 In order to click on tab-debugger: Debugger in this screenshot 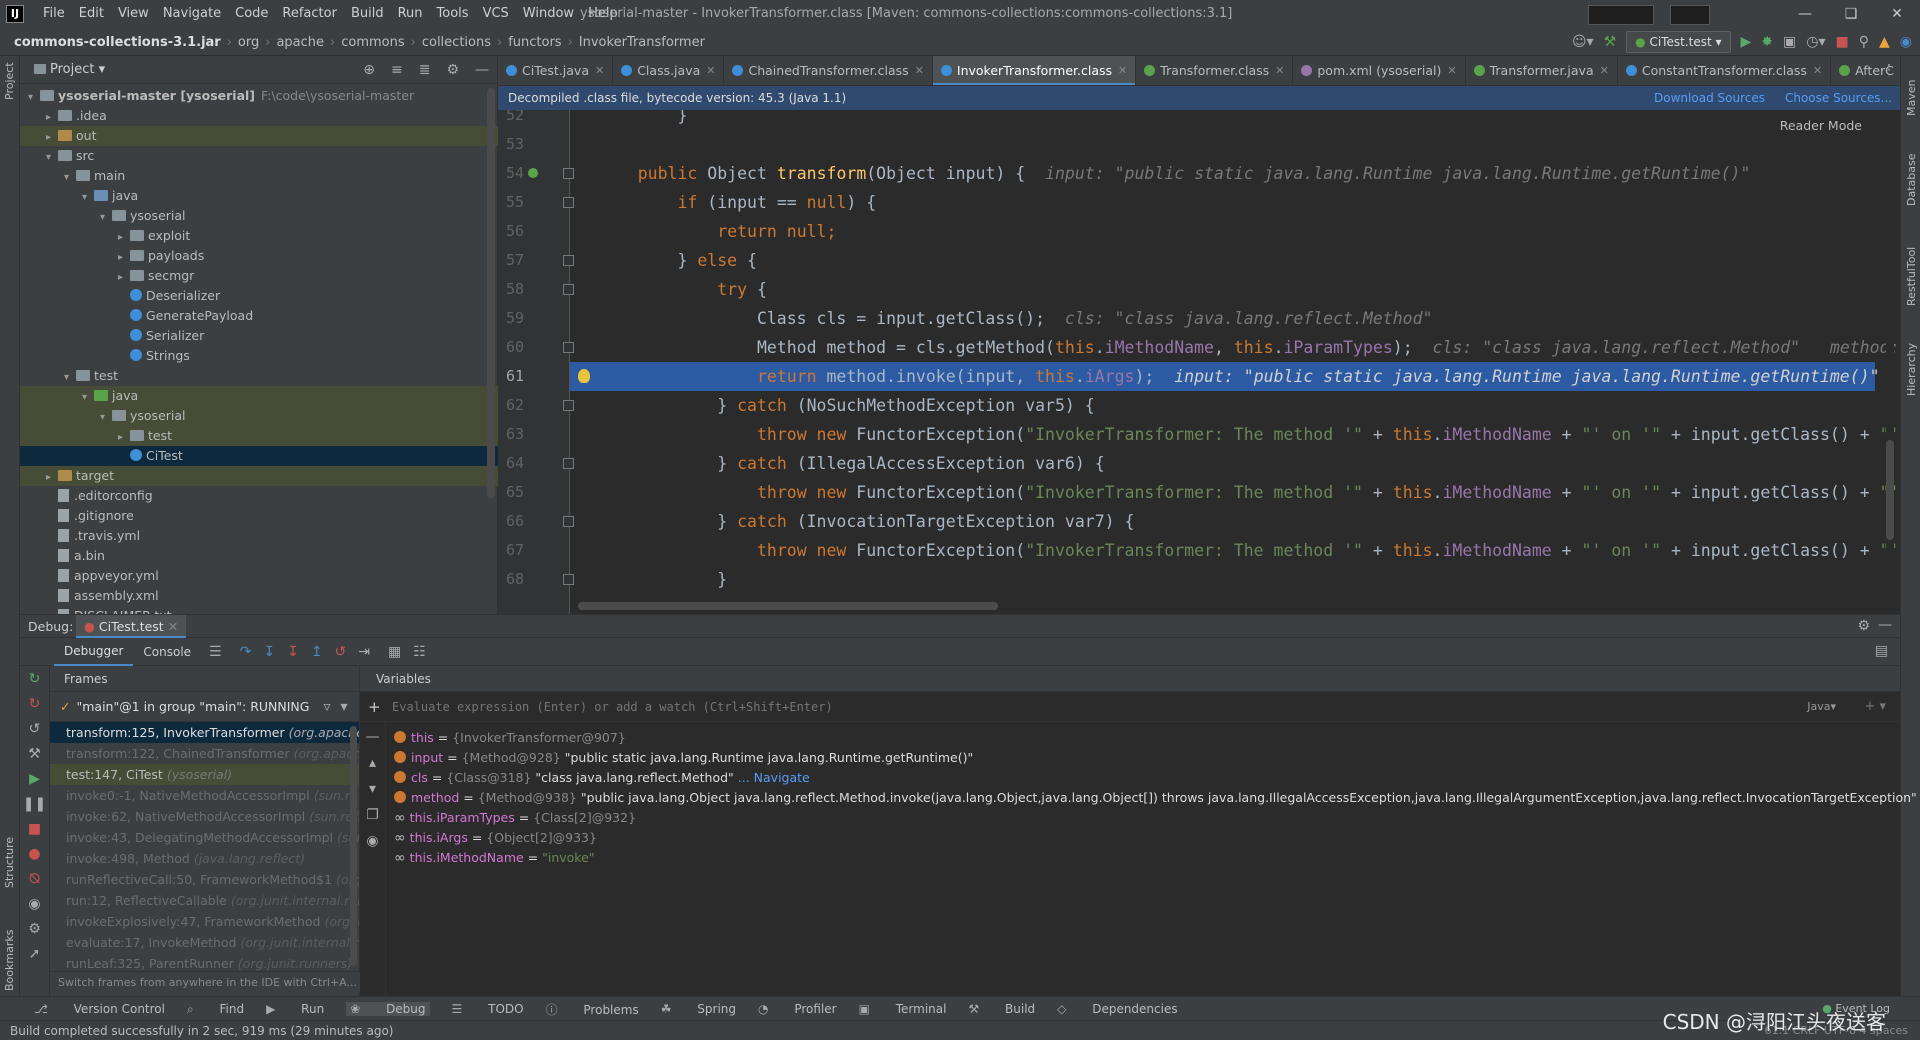, I will do `click(94, 652)`.